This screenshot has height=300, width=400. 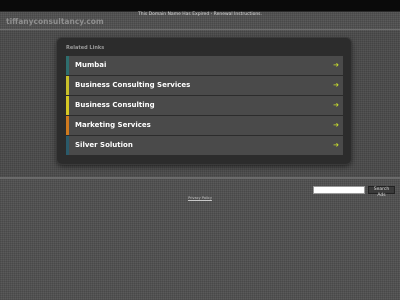 I want to click on related-link-label: Business Consulting, so click(x=206, y=105).